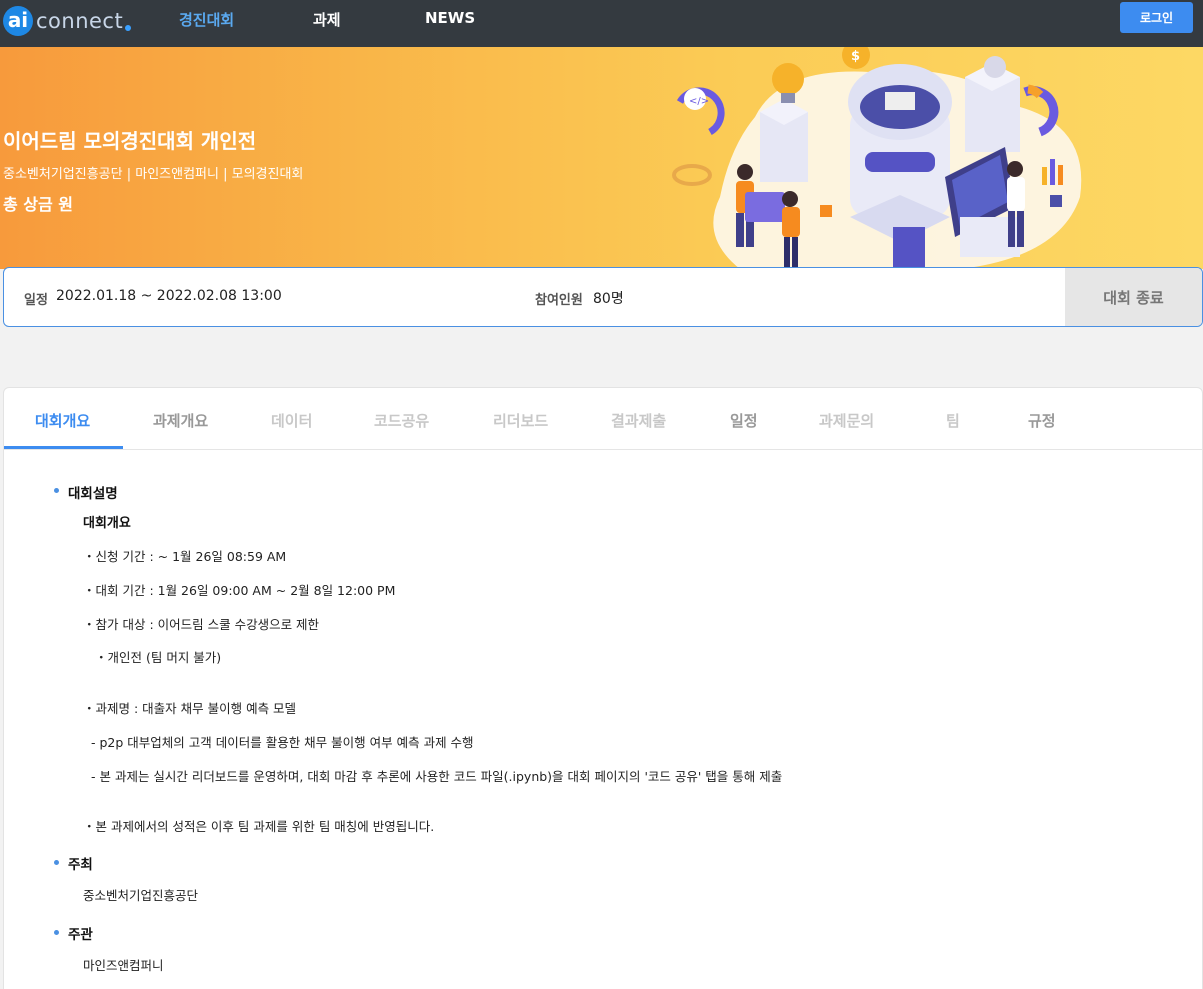  What do you see at coordinates (128, 28) in the screenshot?
I see `logo-dot` at bounding box center [128, 28].